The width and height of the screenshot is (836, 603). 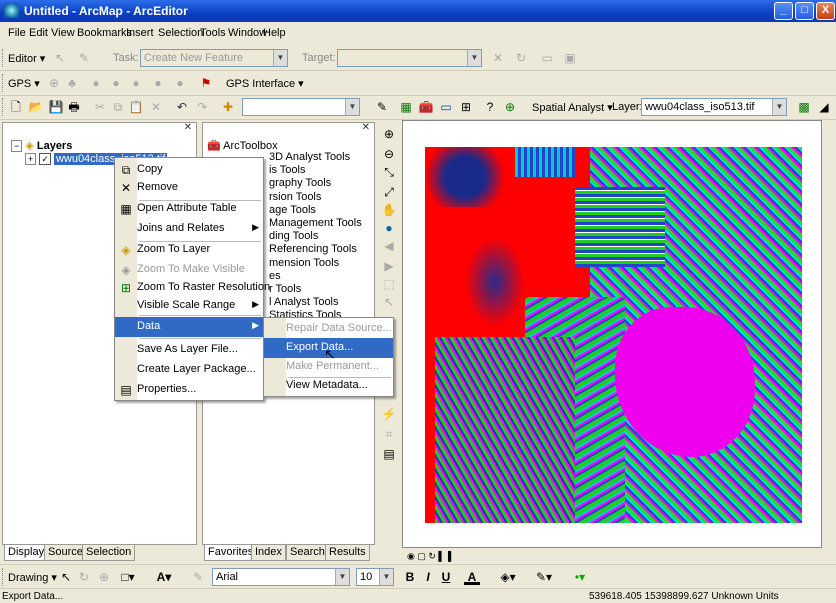 I want to click on forward-extent-icon: ▶, so click(x=389, y=266).